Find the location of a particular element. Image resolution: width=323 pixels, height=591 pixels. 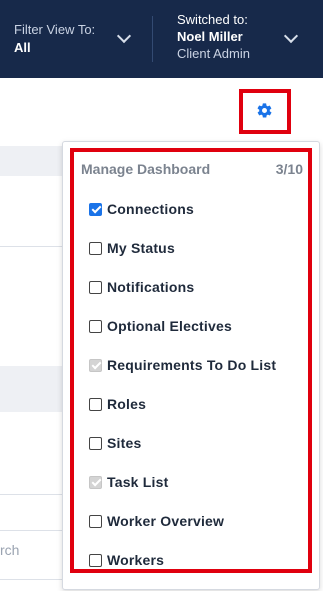

manage-dashboard-header: Manage Dashboard 3/10 is located at coordinates (192, 169).